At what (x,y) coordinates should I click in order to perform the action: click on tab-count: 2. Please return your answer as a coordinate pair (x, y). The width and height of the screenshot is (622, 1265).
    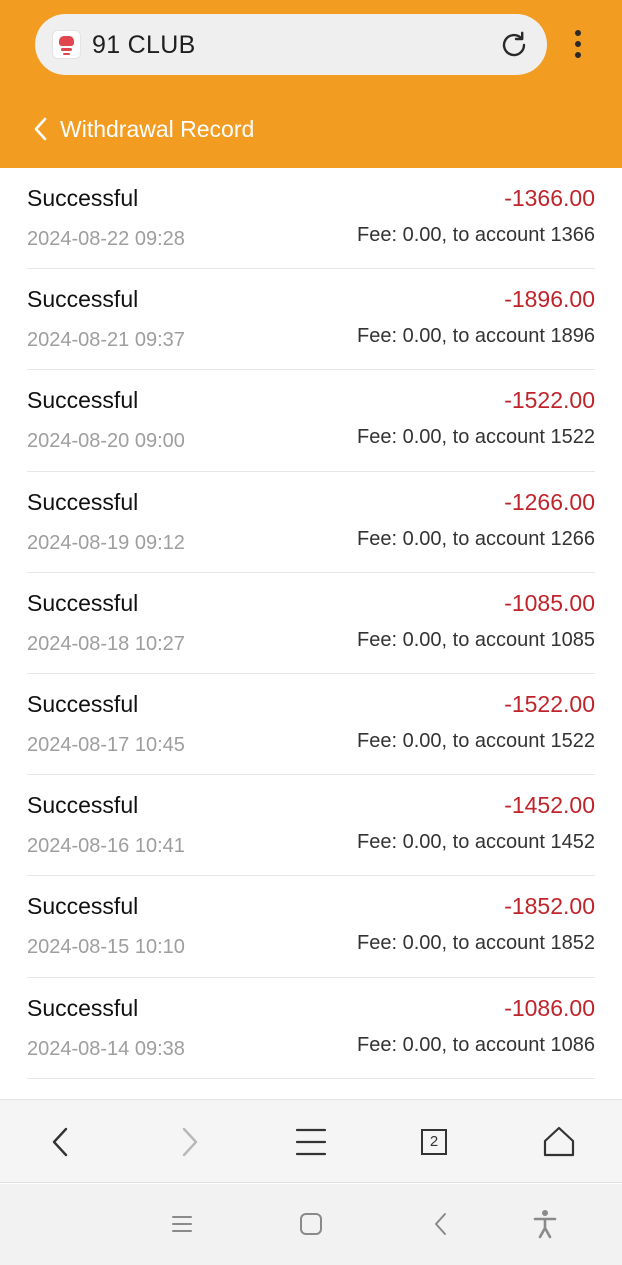
    Looking at the image, I should click on (434, 1141).